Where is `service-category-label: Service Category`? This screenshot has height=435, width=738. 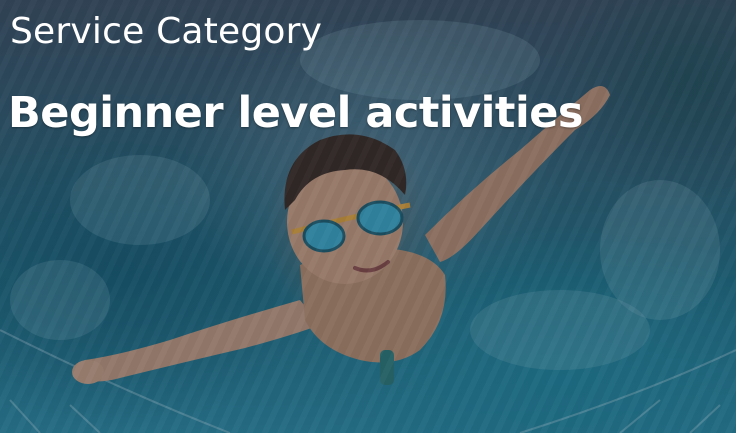 service-category-label: Service Category is located at coordinates (166, 31).